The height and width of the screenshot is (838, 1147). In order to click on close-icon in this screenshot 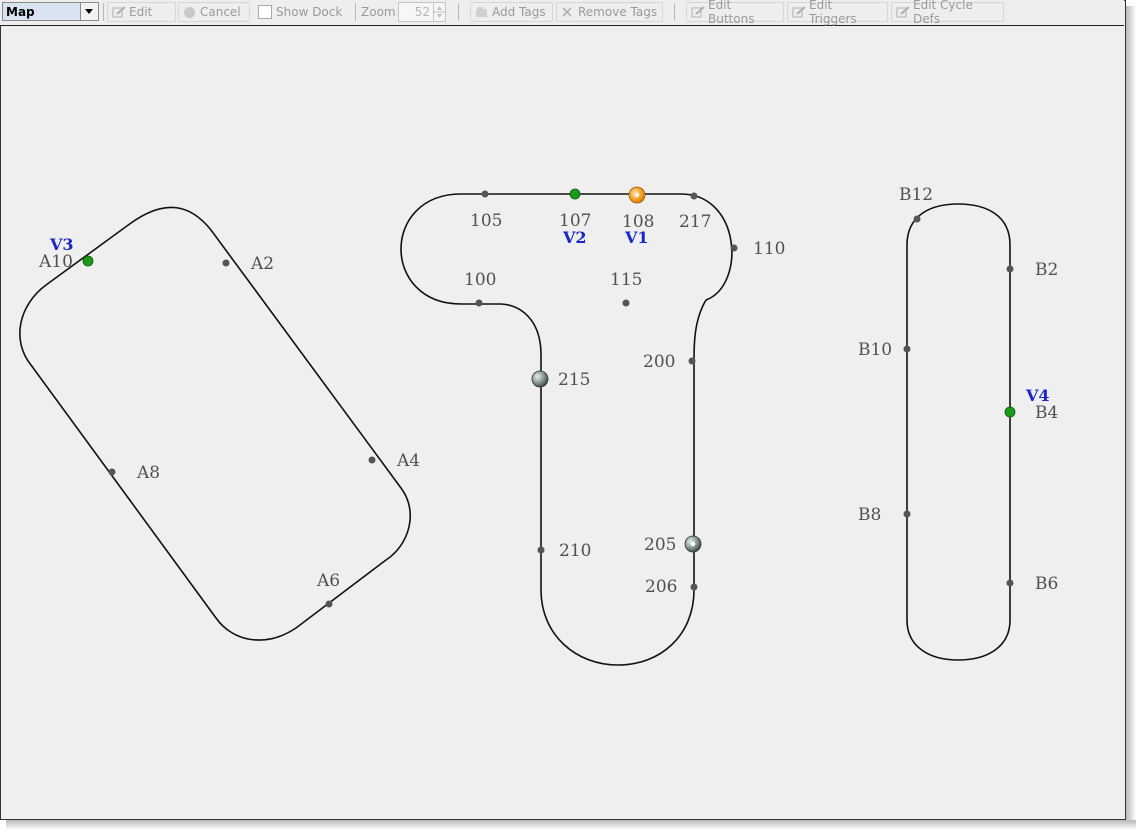, I will do `click(567, 12)`.